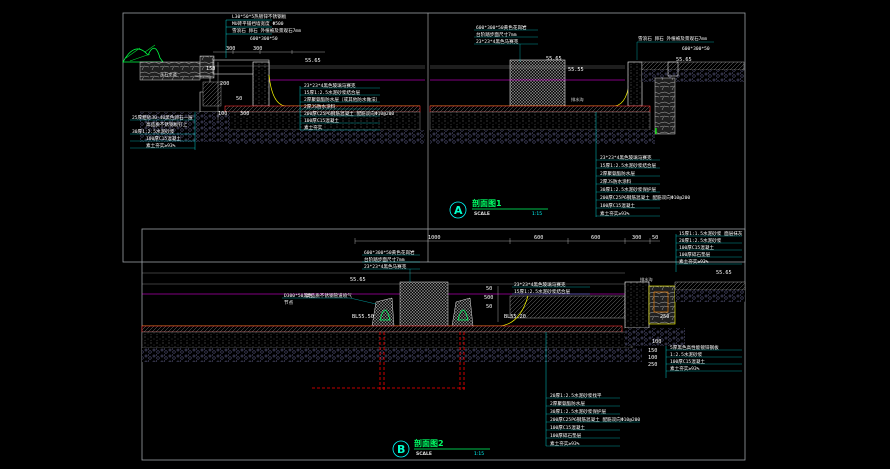  I want to click on label-a-r-2: 600*300*50, so click(696, 49).